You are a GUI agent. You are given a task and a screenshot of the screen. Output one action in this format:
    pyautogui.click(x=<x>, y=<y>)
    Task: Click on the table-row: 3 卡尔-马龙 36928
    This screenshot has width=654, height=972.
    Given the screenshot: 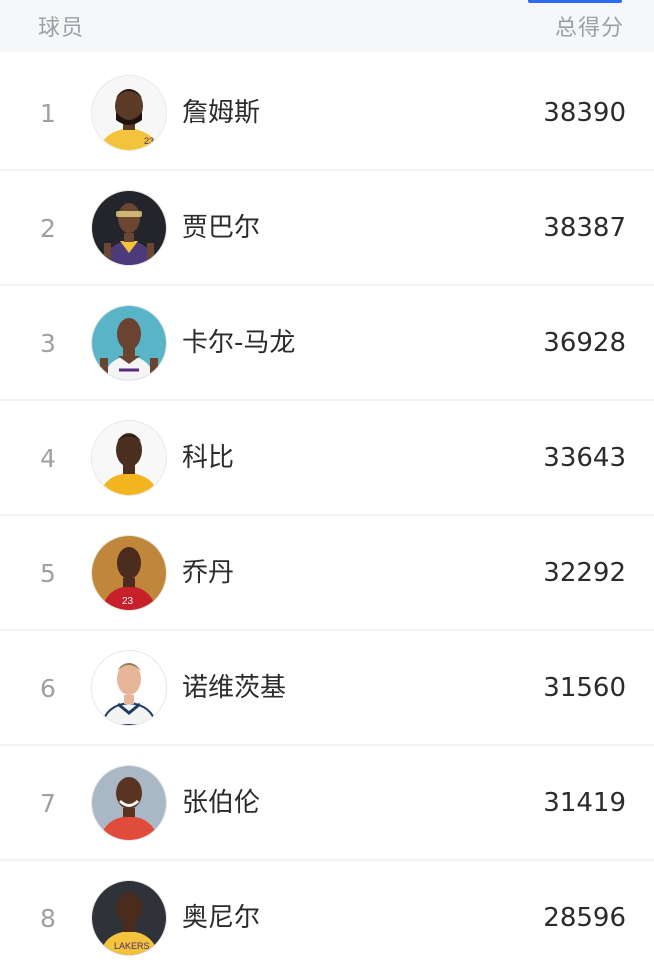 What is the action you would take?
    pyautogui.click(x=327, y=343)
    